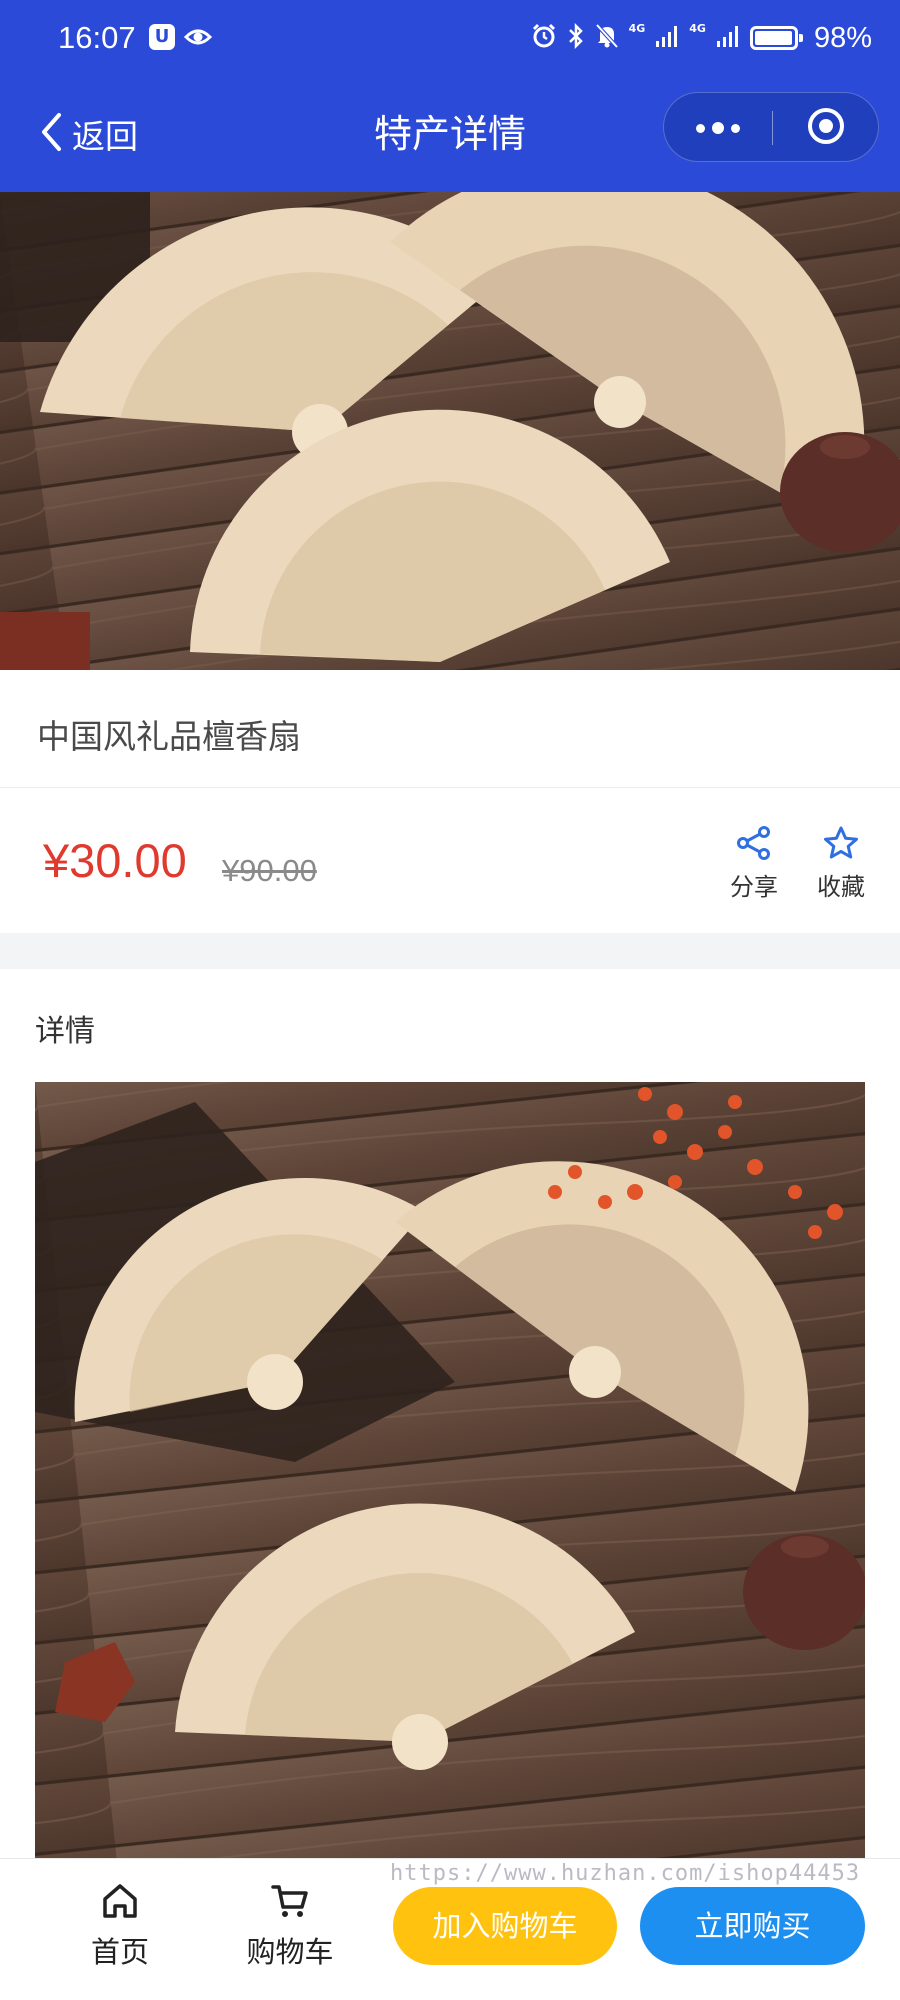 The image size is (900, 2000). I want to click on battery-percent: 98%, so click(842, 37).